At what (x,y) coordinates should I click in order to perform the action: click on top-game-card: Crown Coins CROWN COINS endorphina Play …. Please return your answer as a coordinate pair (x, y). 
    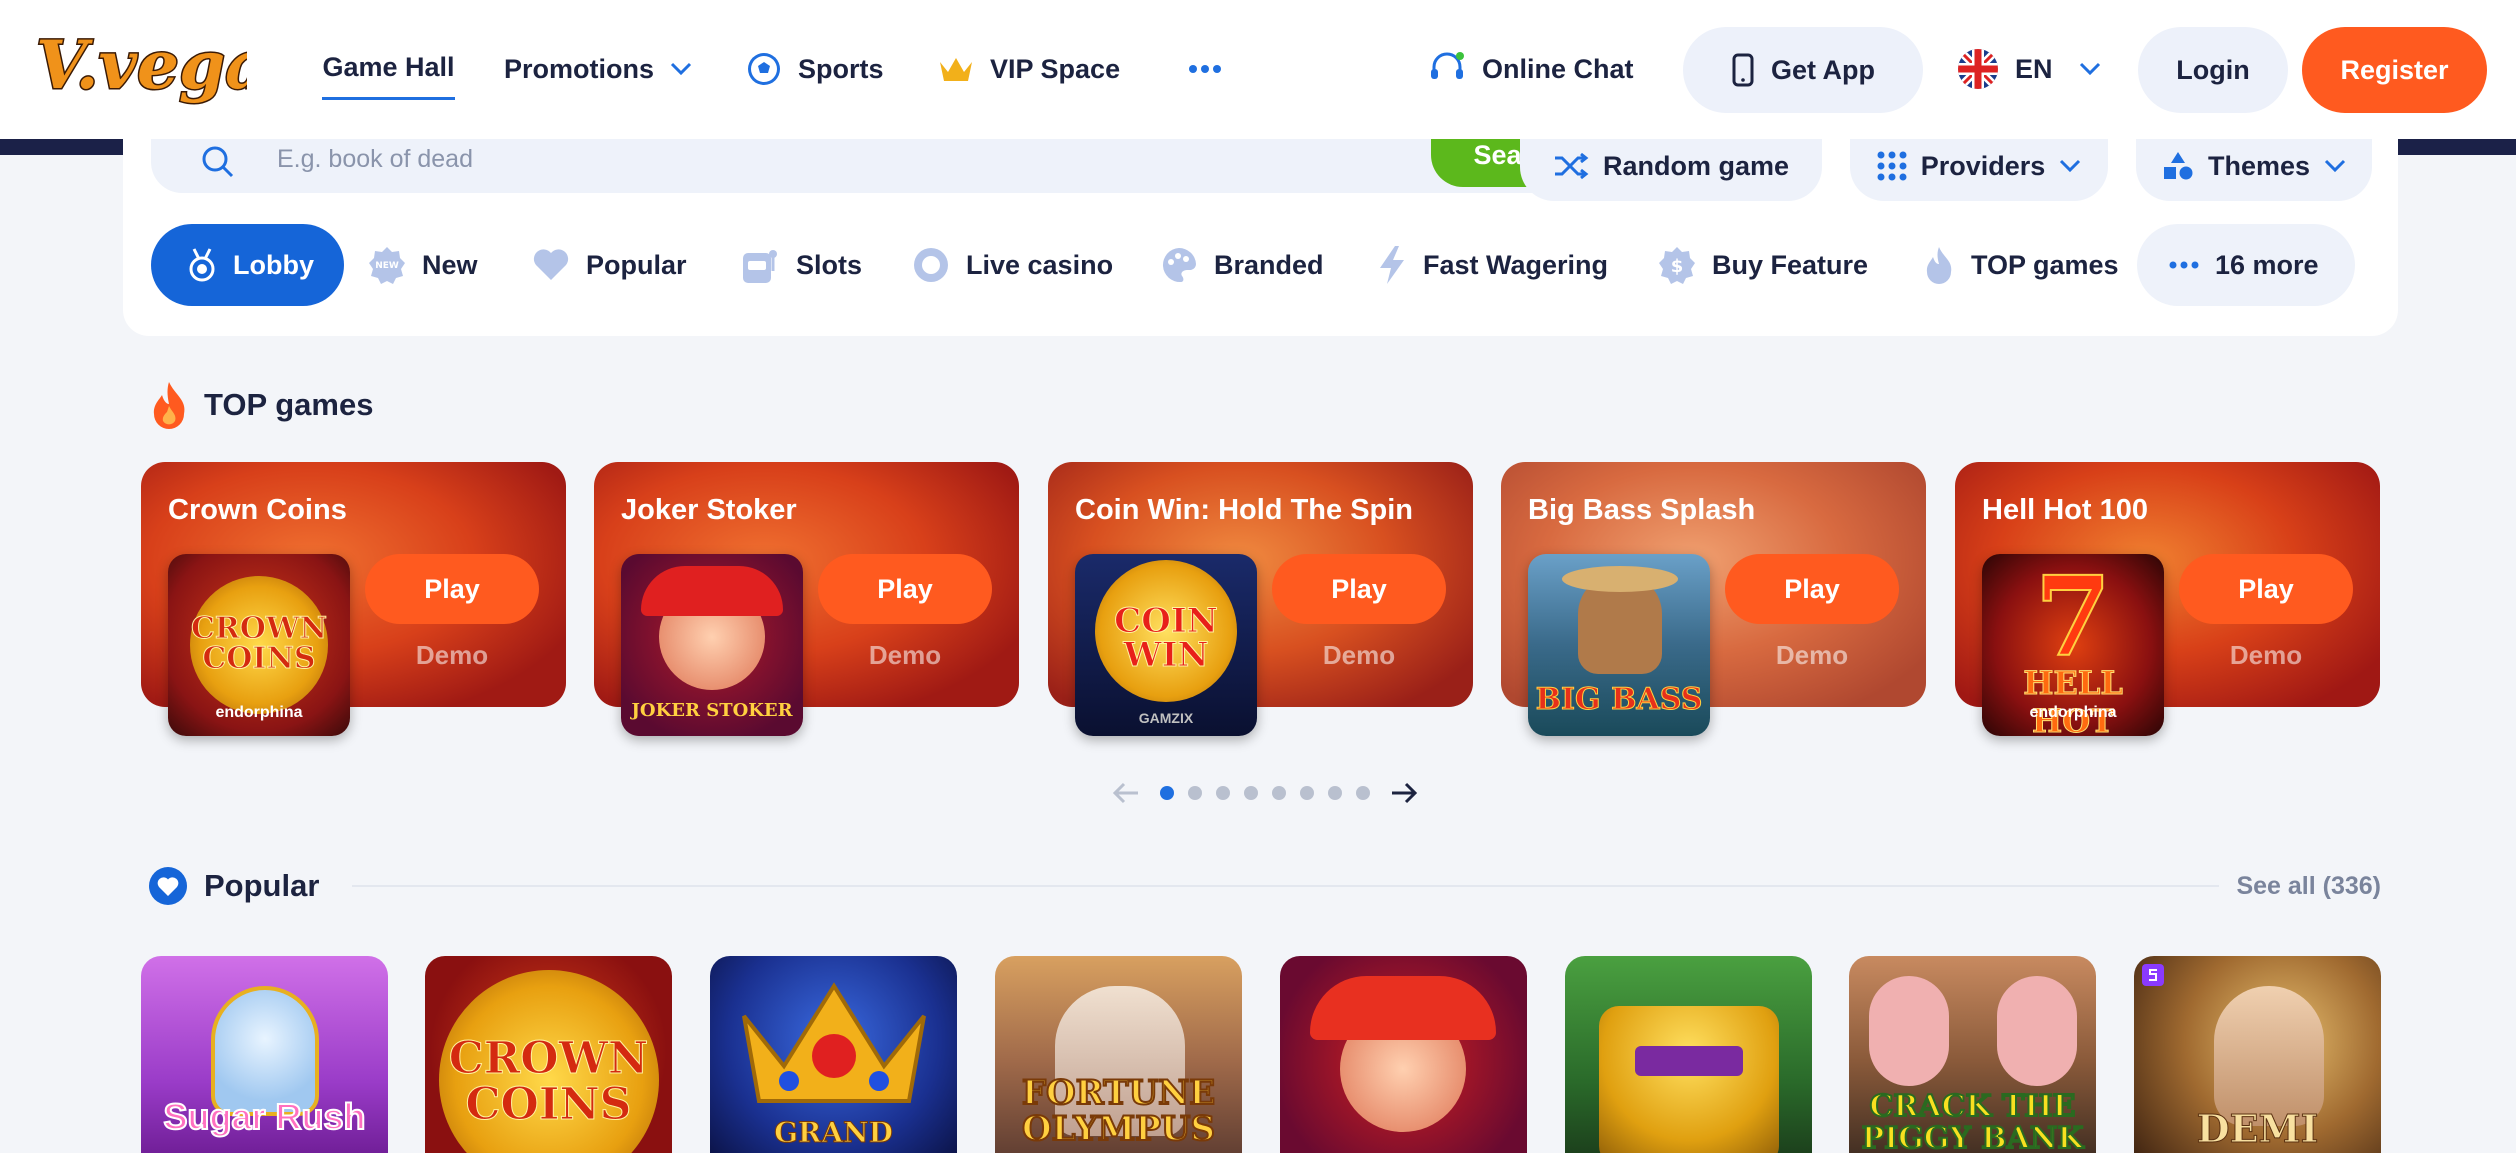
    Looking at the image, I should click on (353, 599).